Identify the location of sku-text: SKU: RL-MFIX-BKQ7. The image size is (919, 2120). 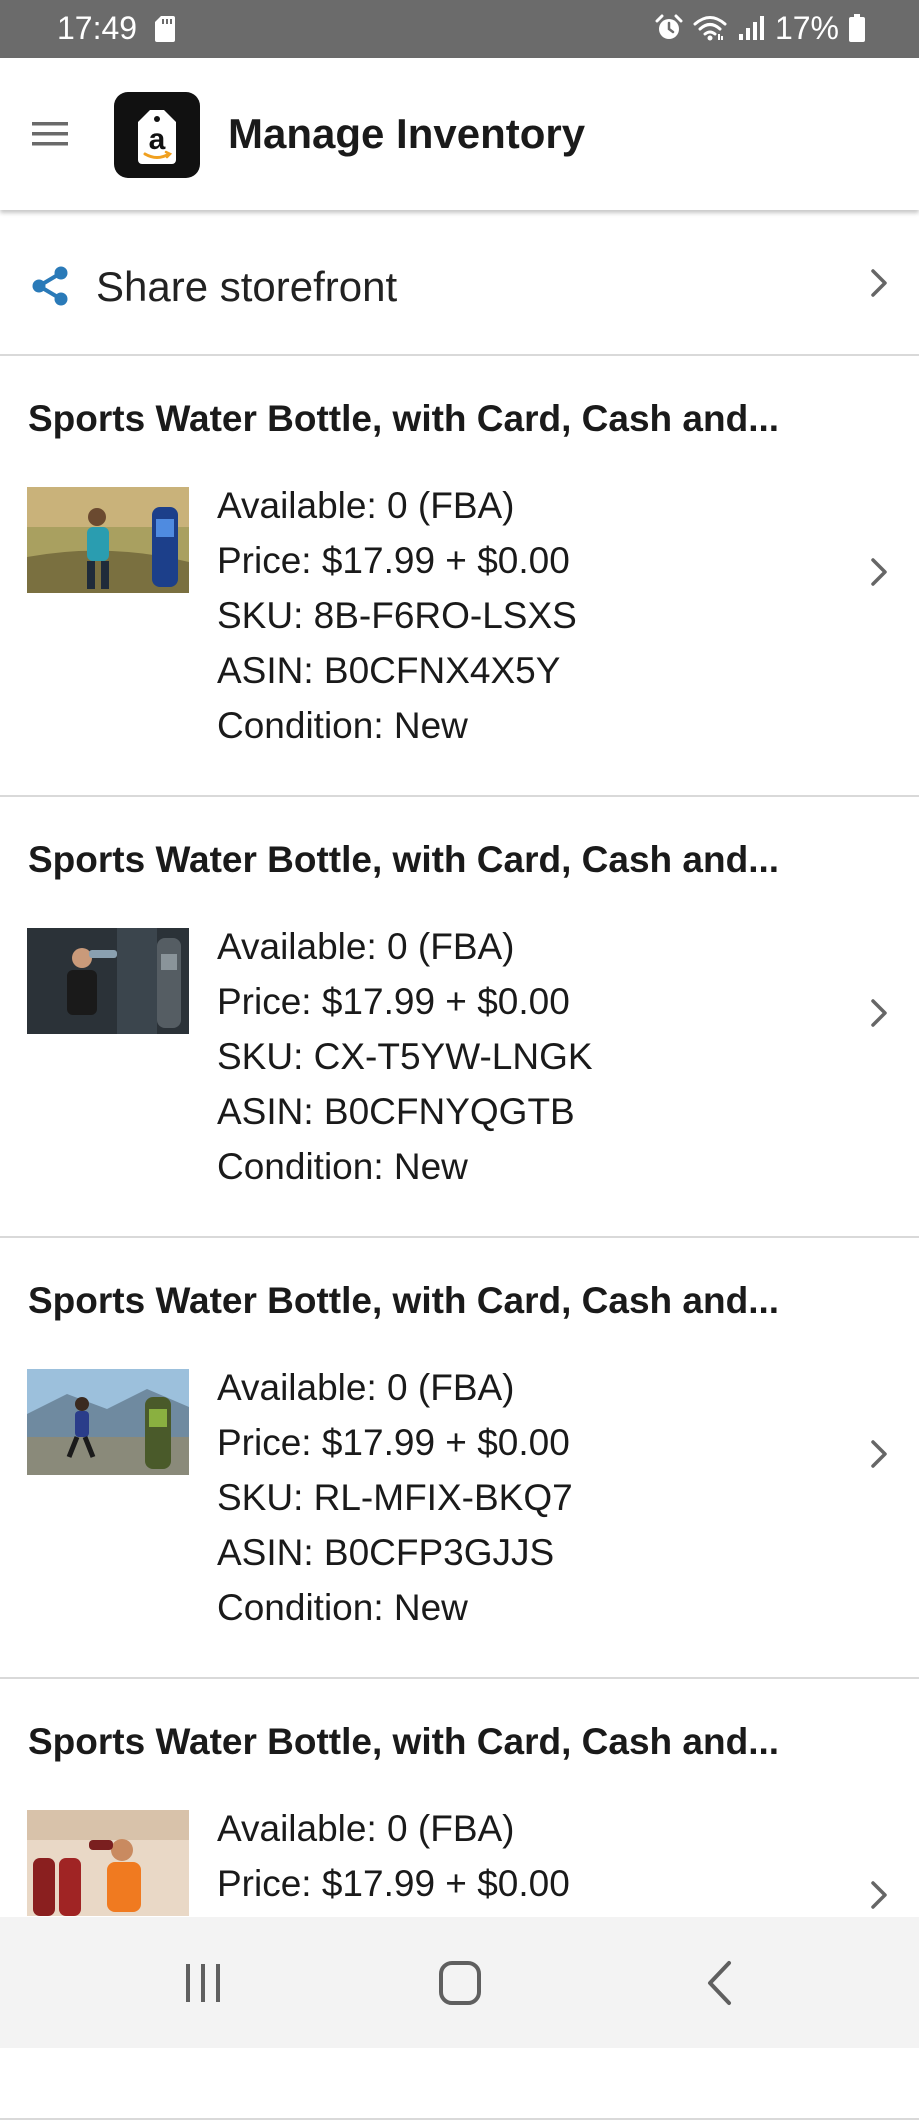
(395, 1497).